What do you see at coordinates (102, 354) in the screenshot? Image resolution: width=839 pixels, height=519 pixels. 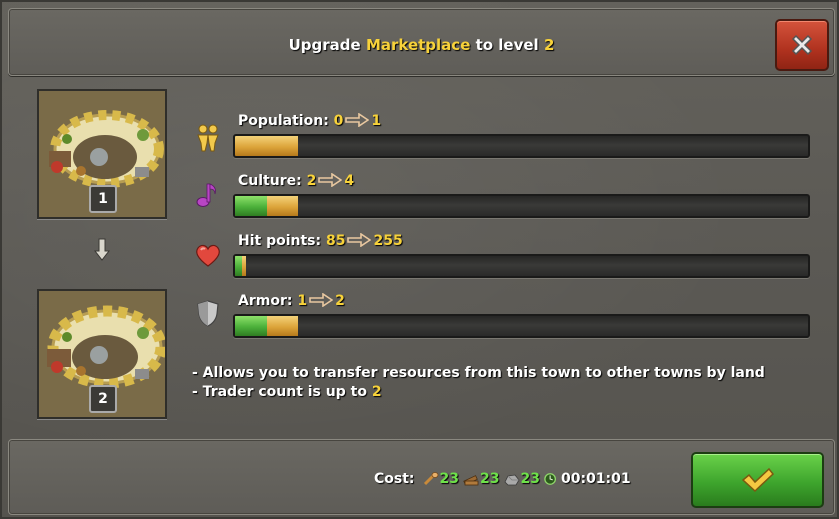 I see `building-thumbnail-next: 2` at bounding box center [102, 354].